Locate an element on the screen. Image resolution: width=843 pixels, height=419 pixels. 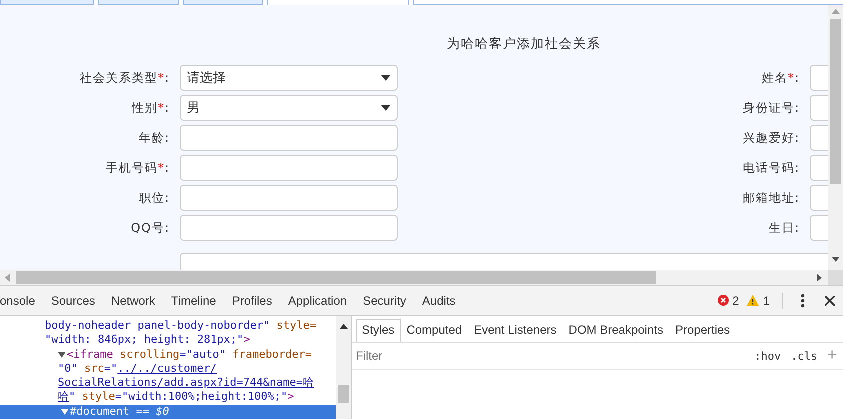
field-label: 邮箱地址: is located at coordinates (771, 198).